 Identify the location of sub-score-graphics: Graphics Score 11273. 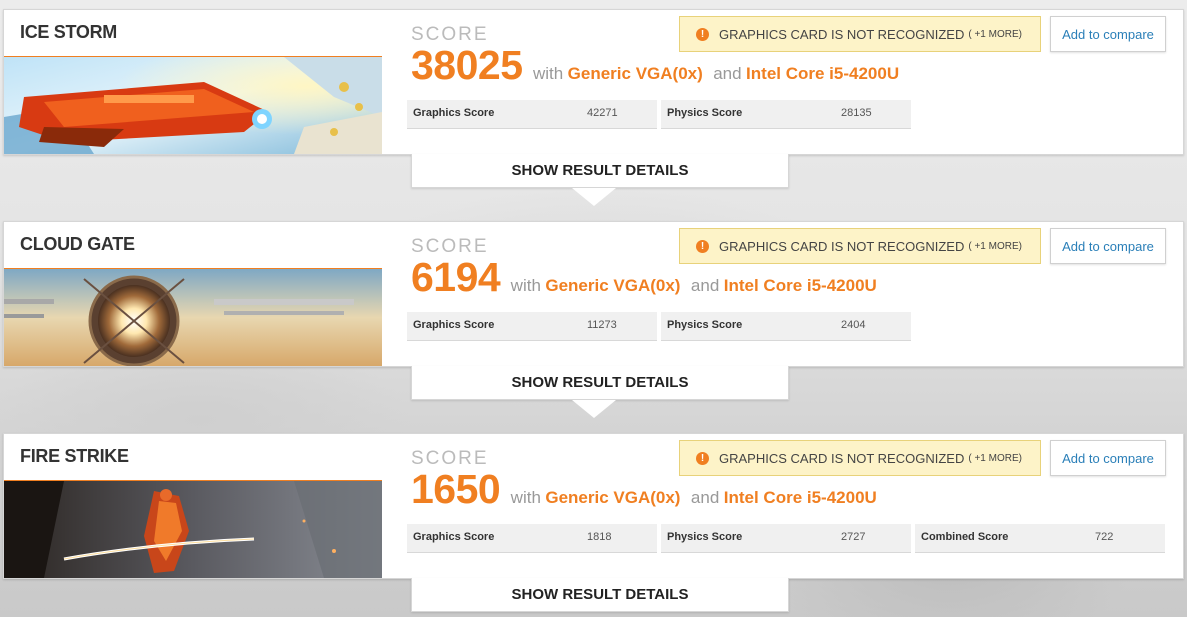
(532, 326).